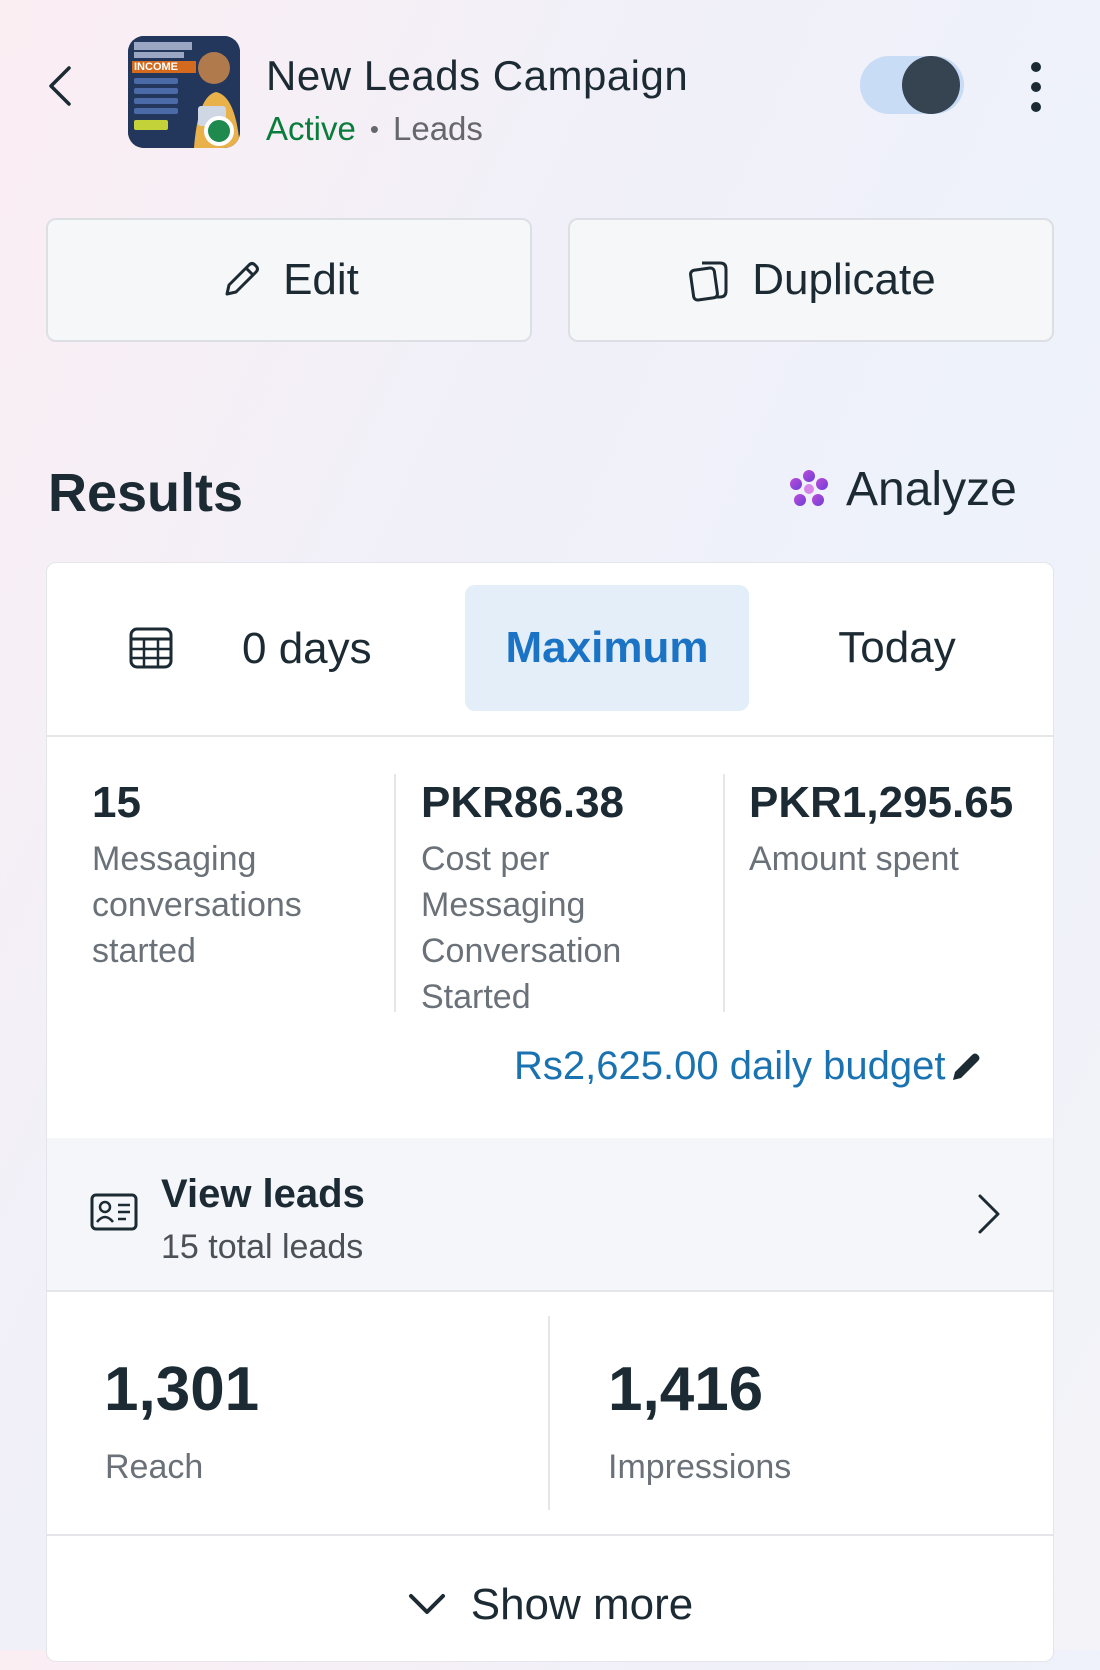 The width and height of the screenshot is (1100, 1670). What do you see at coordinates (154, 1467) in the screenshot?
I see `reach-label: Reach` at bounding box center [154, 1467].